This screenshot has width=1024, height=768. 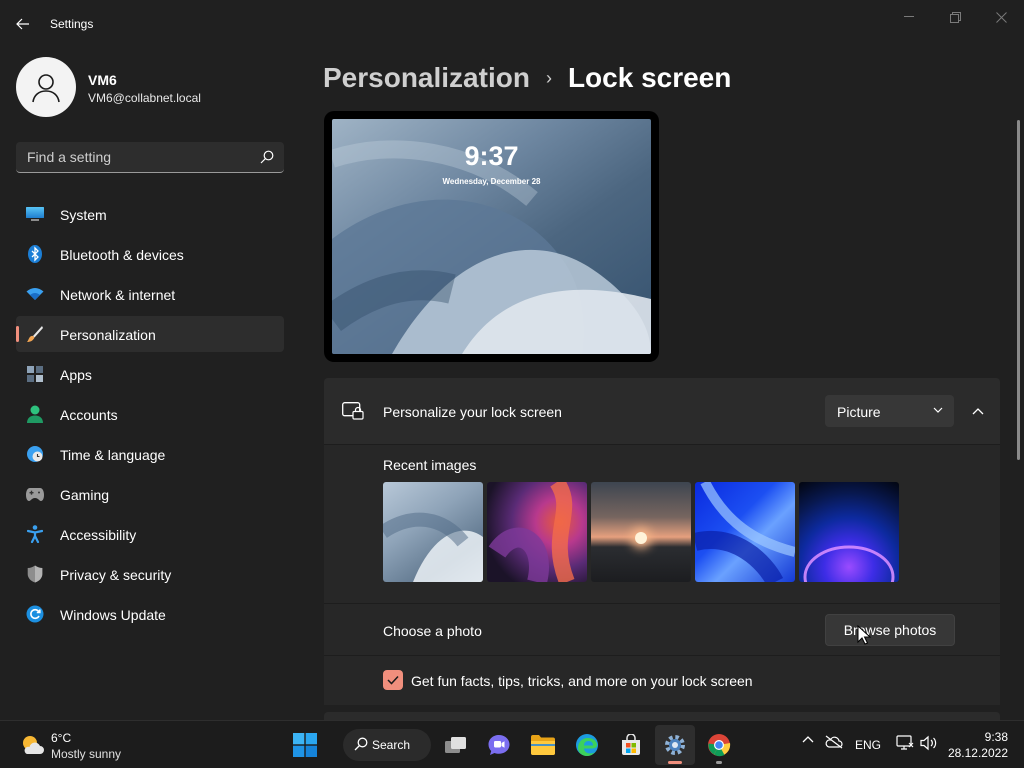 I want to click on store-bag-icon, so click(x=631, y=744).